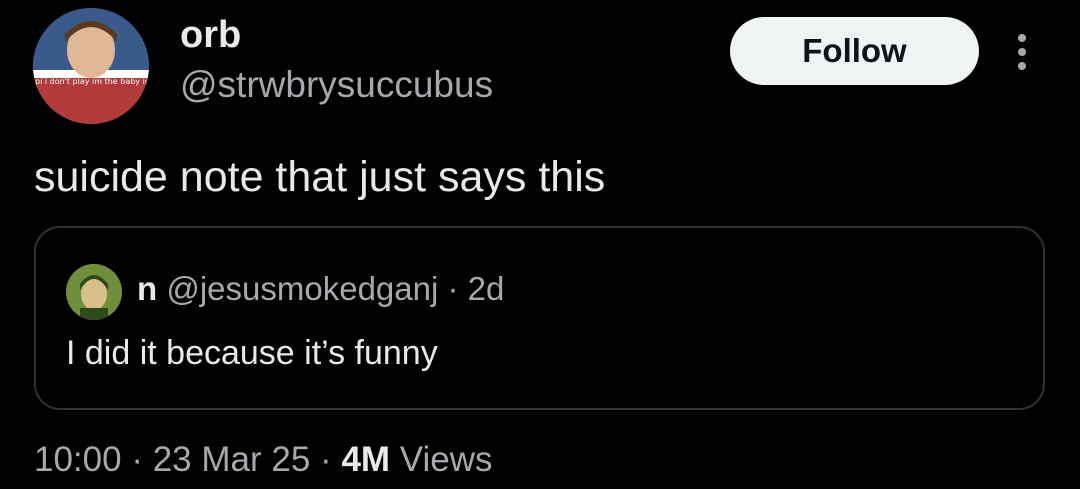  What do you see at coordinates (252, 353) in the screenshot?
I see `quoted-tweet-text: I did it because it’s funny` at bounding box center [252, 353].